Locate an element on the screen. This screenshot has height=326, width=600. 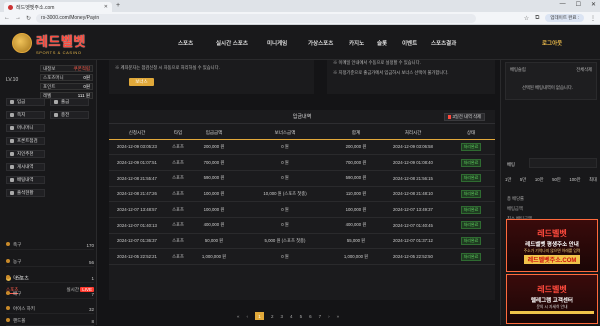
delete-old-history-button: 3일전 내역 삭제 is located at coordinates (464, 117).